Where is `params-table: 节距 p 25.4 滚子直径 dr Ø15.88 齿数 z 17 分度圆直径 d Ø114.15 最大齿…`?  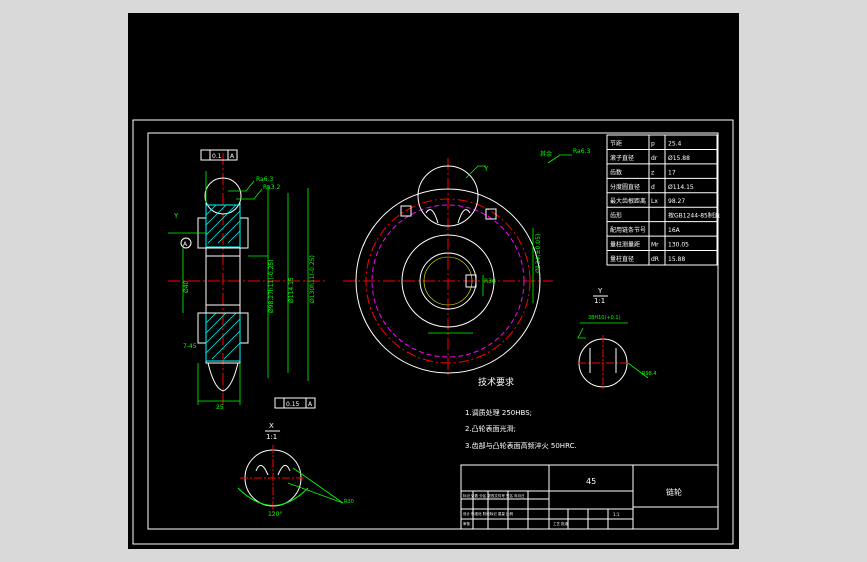
params-table: 节距 p 25.4 滚子直径 dr Ø15.88 齿数 z 17 分度圆直径 d Ø114.15 最大齿… is located at coordinates (663, 200).